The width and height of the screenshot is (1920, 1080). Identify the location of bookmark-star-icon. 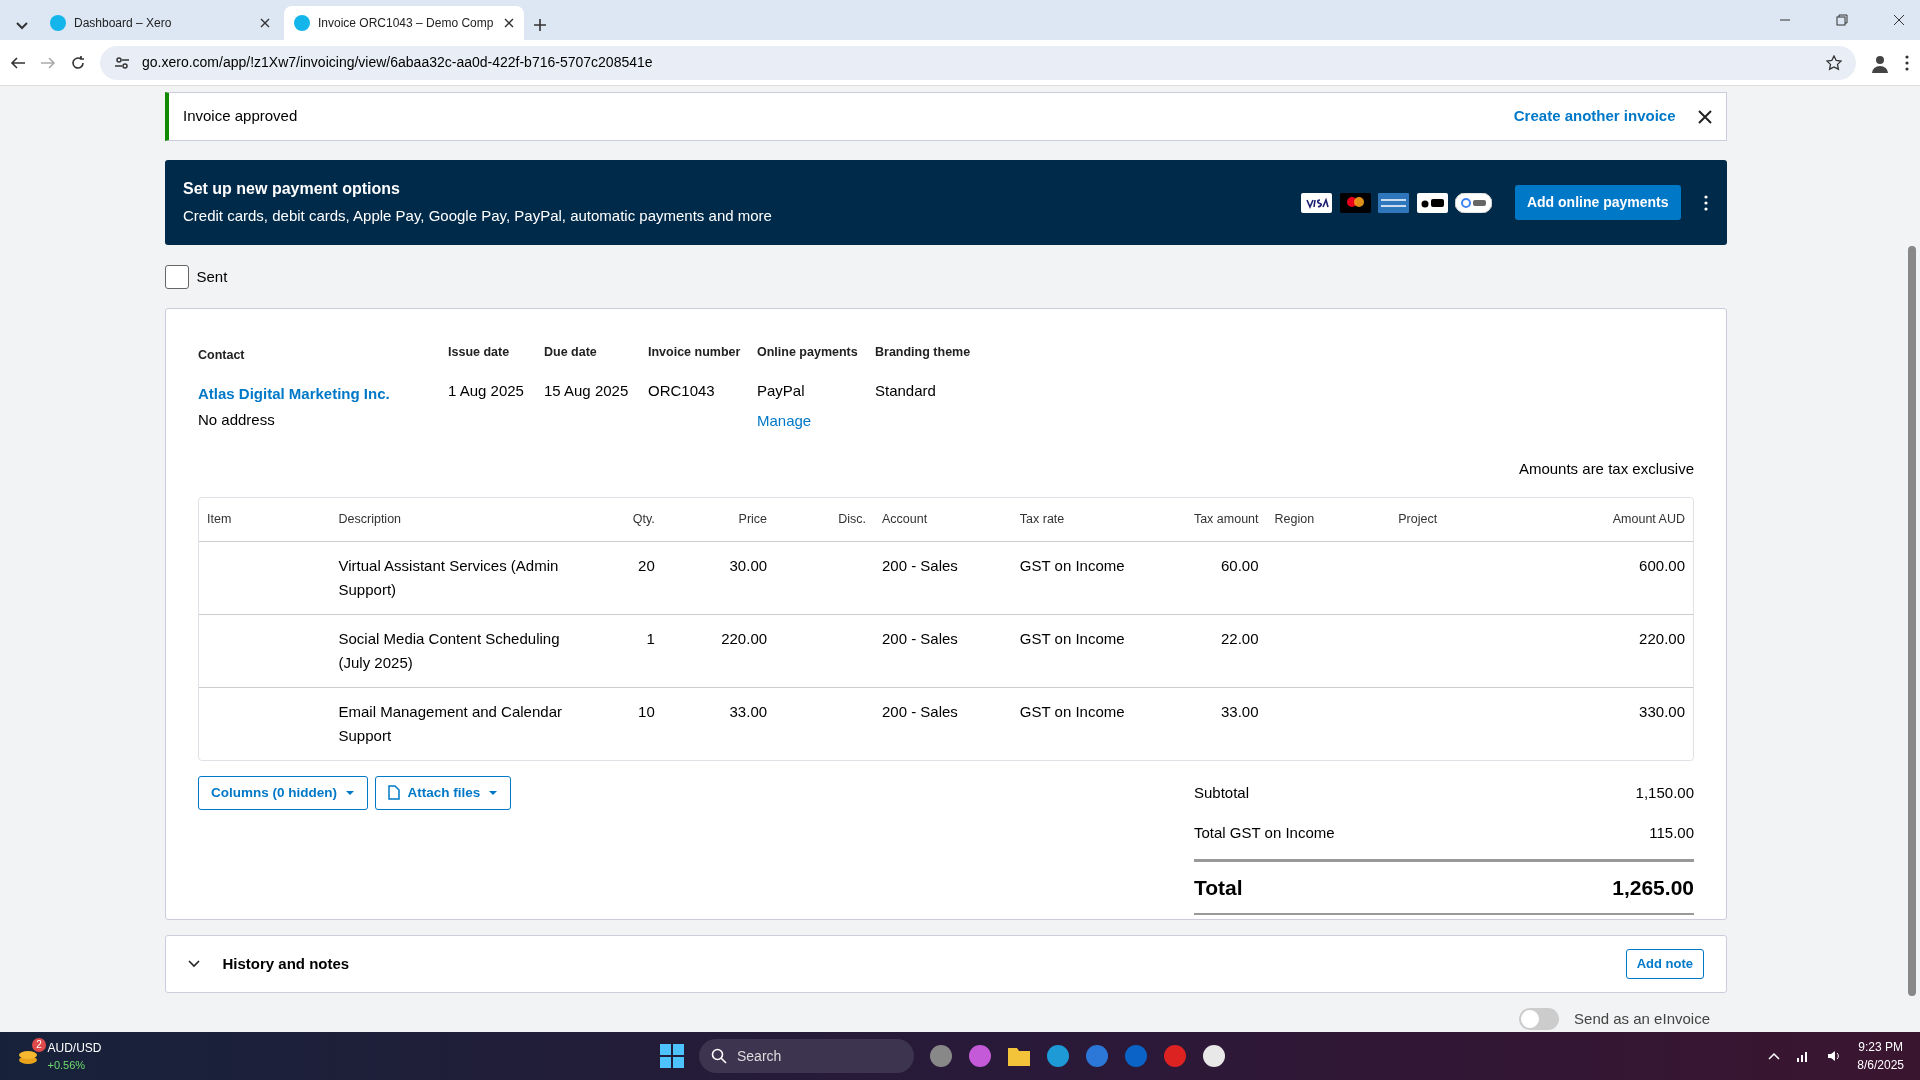
(1834, 62).